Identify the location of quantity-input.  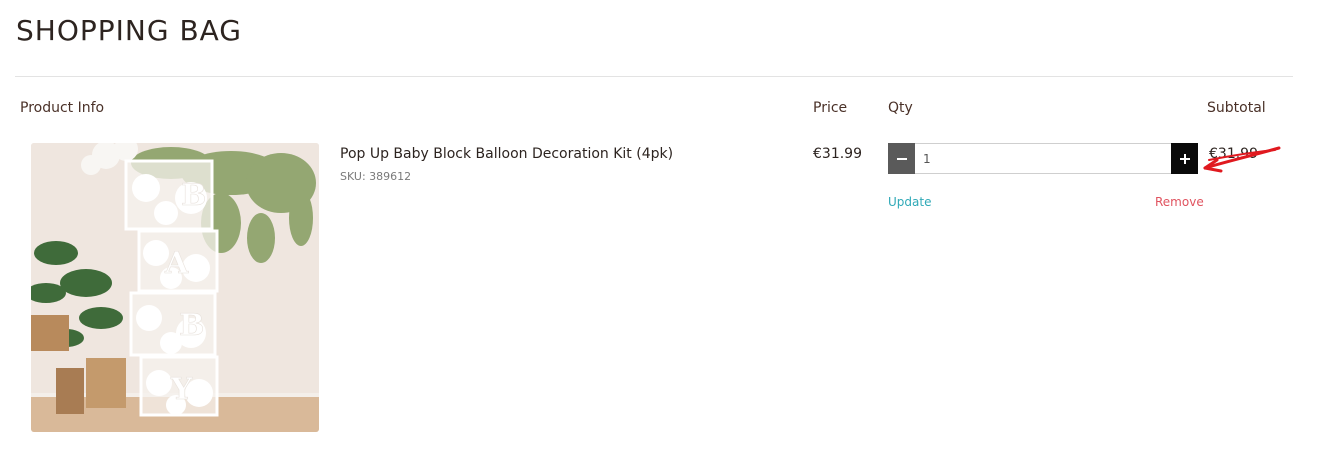
(1043, 158).